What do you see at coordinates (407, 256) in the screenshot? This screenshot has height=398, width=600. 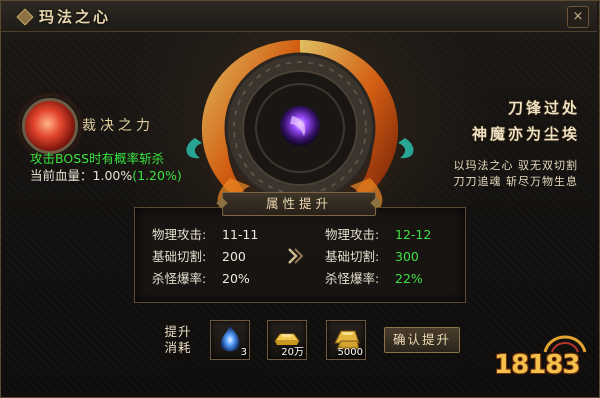 I see `attribute-value-upgraded: 300` at bounding box center [407, 256].